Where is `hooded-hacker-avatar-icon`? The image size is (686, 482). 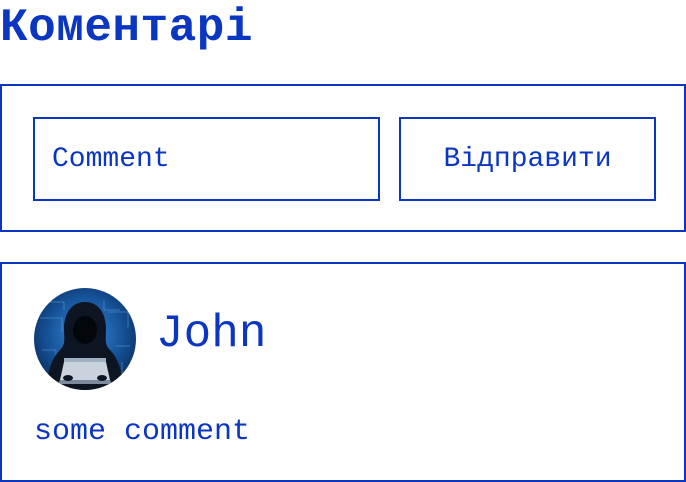 hooded-hacker-avatar-icon is located at coordinates (85, 339).